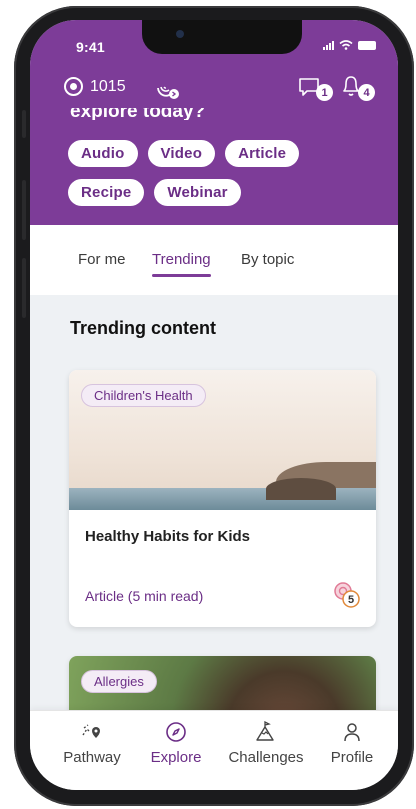 This screenshot has width=416, height=809. I want to click on volume-down-button, so click(24, 288).